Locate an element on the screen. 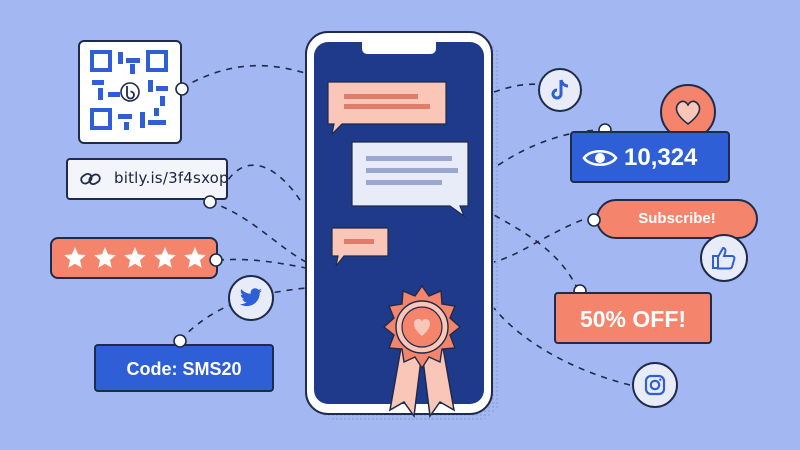  qr-code-card is located at coordinates (130, 92).